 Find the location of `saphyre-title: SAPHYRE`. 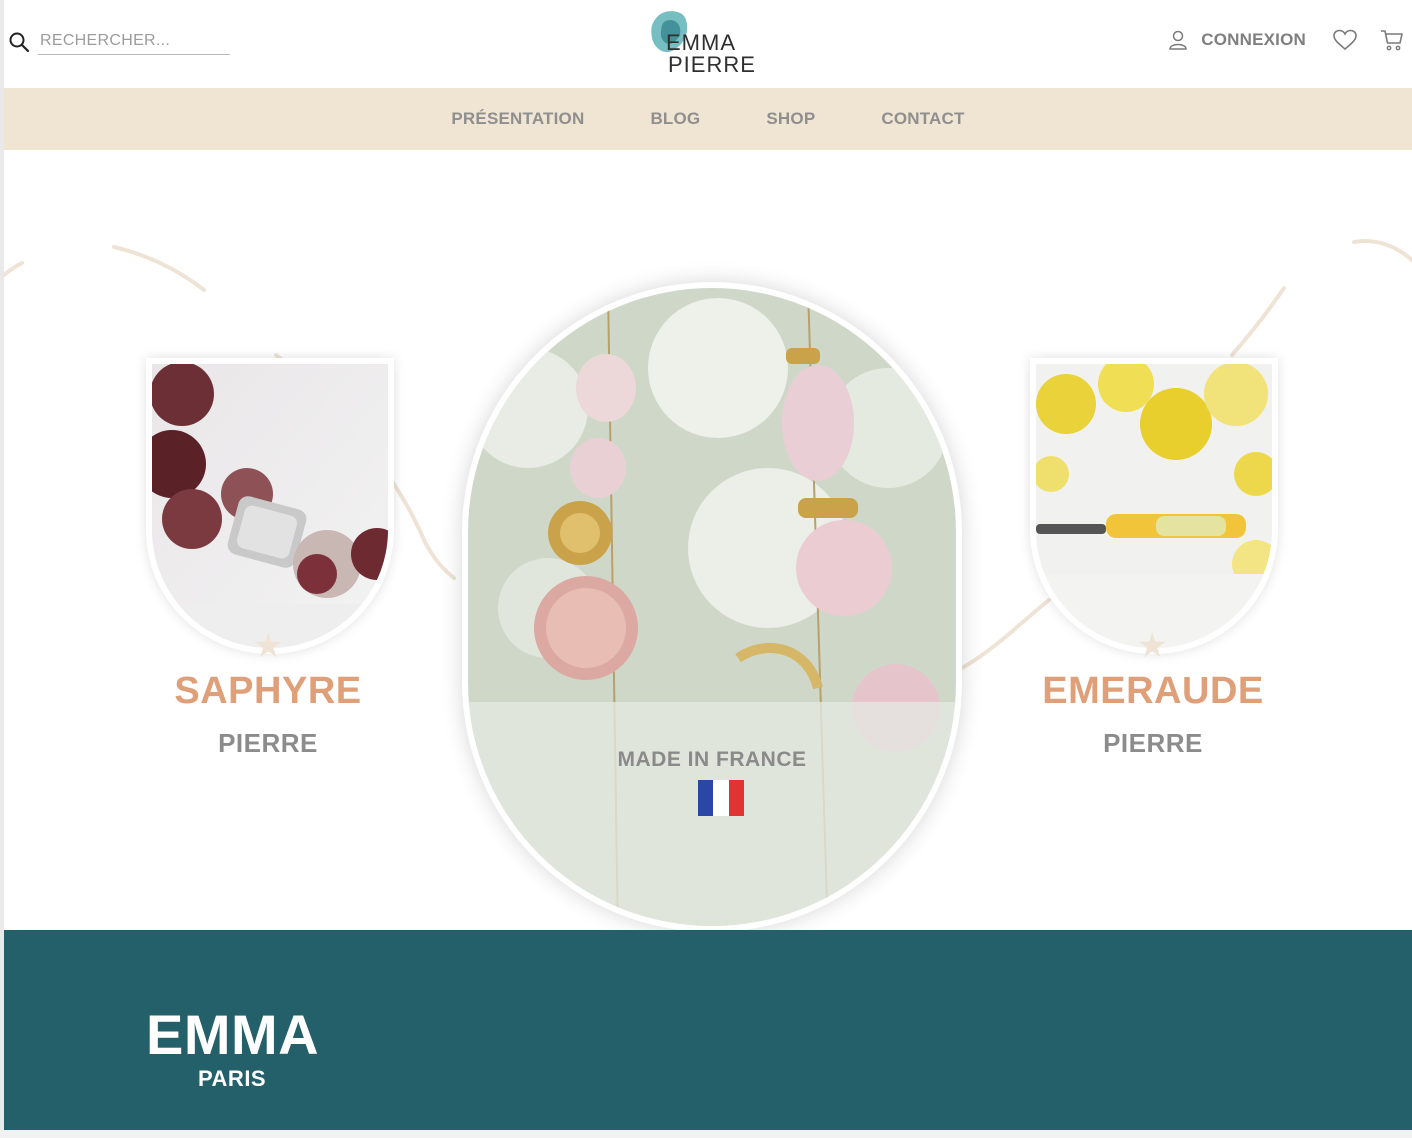

saphyre-title: SAPHYRE is located at coordinates (268, 691).